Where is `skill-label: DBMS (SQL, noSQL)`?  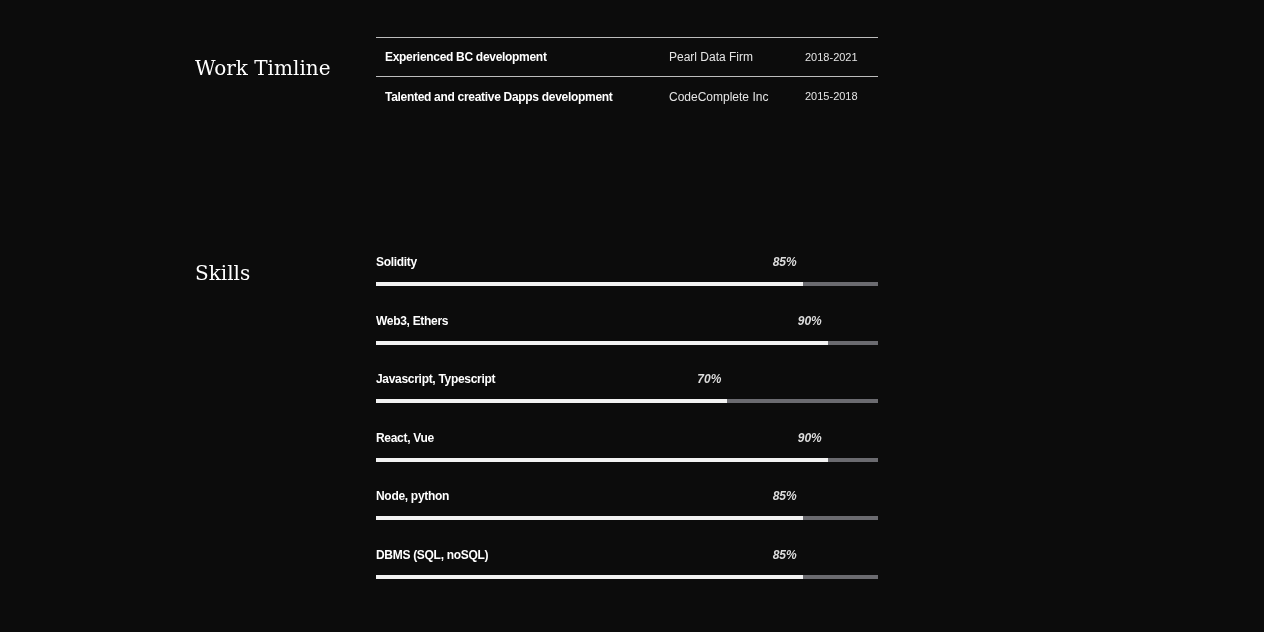
skill-label: DBMS (SQL, noSQL) is located at coordinates (432, 555).